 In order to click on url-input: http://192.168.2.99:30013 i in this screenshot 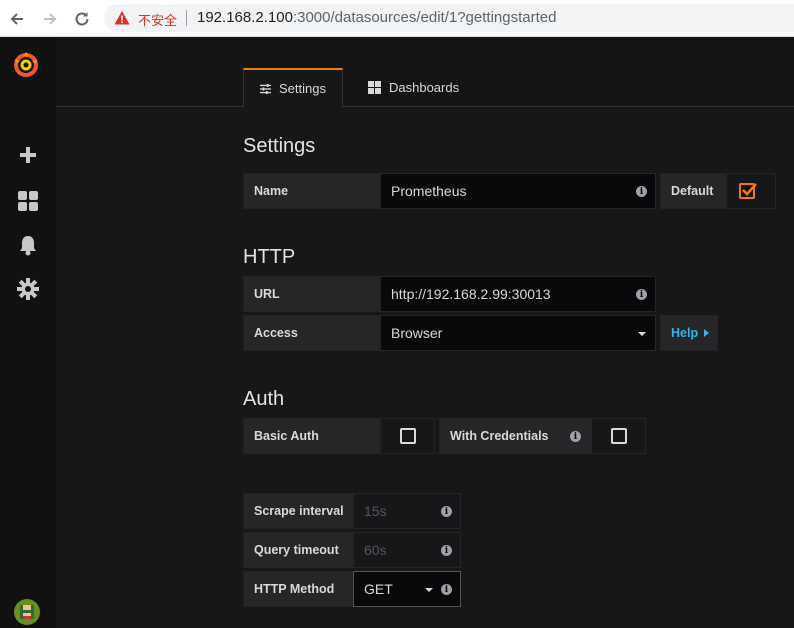, I will do `click(518, 294)`.